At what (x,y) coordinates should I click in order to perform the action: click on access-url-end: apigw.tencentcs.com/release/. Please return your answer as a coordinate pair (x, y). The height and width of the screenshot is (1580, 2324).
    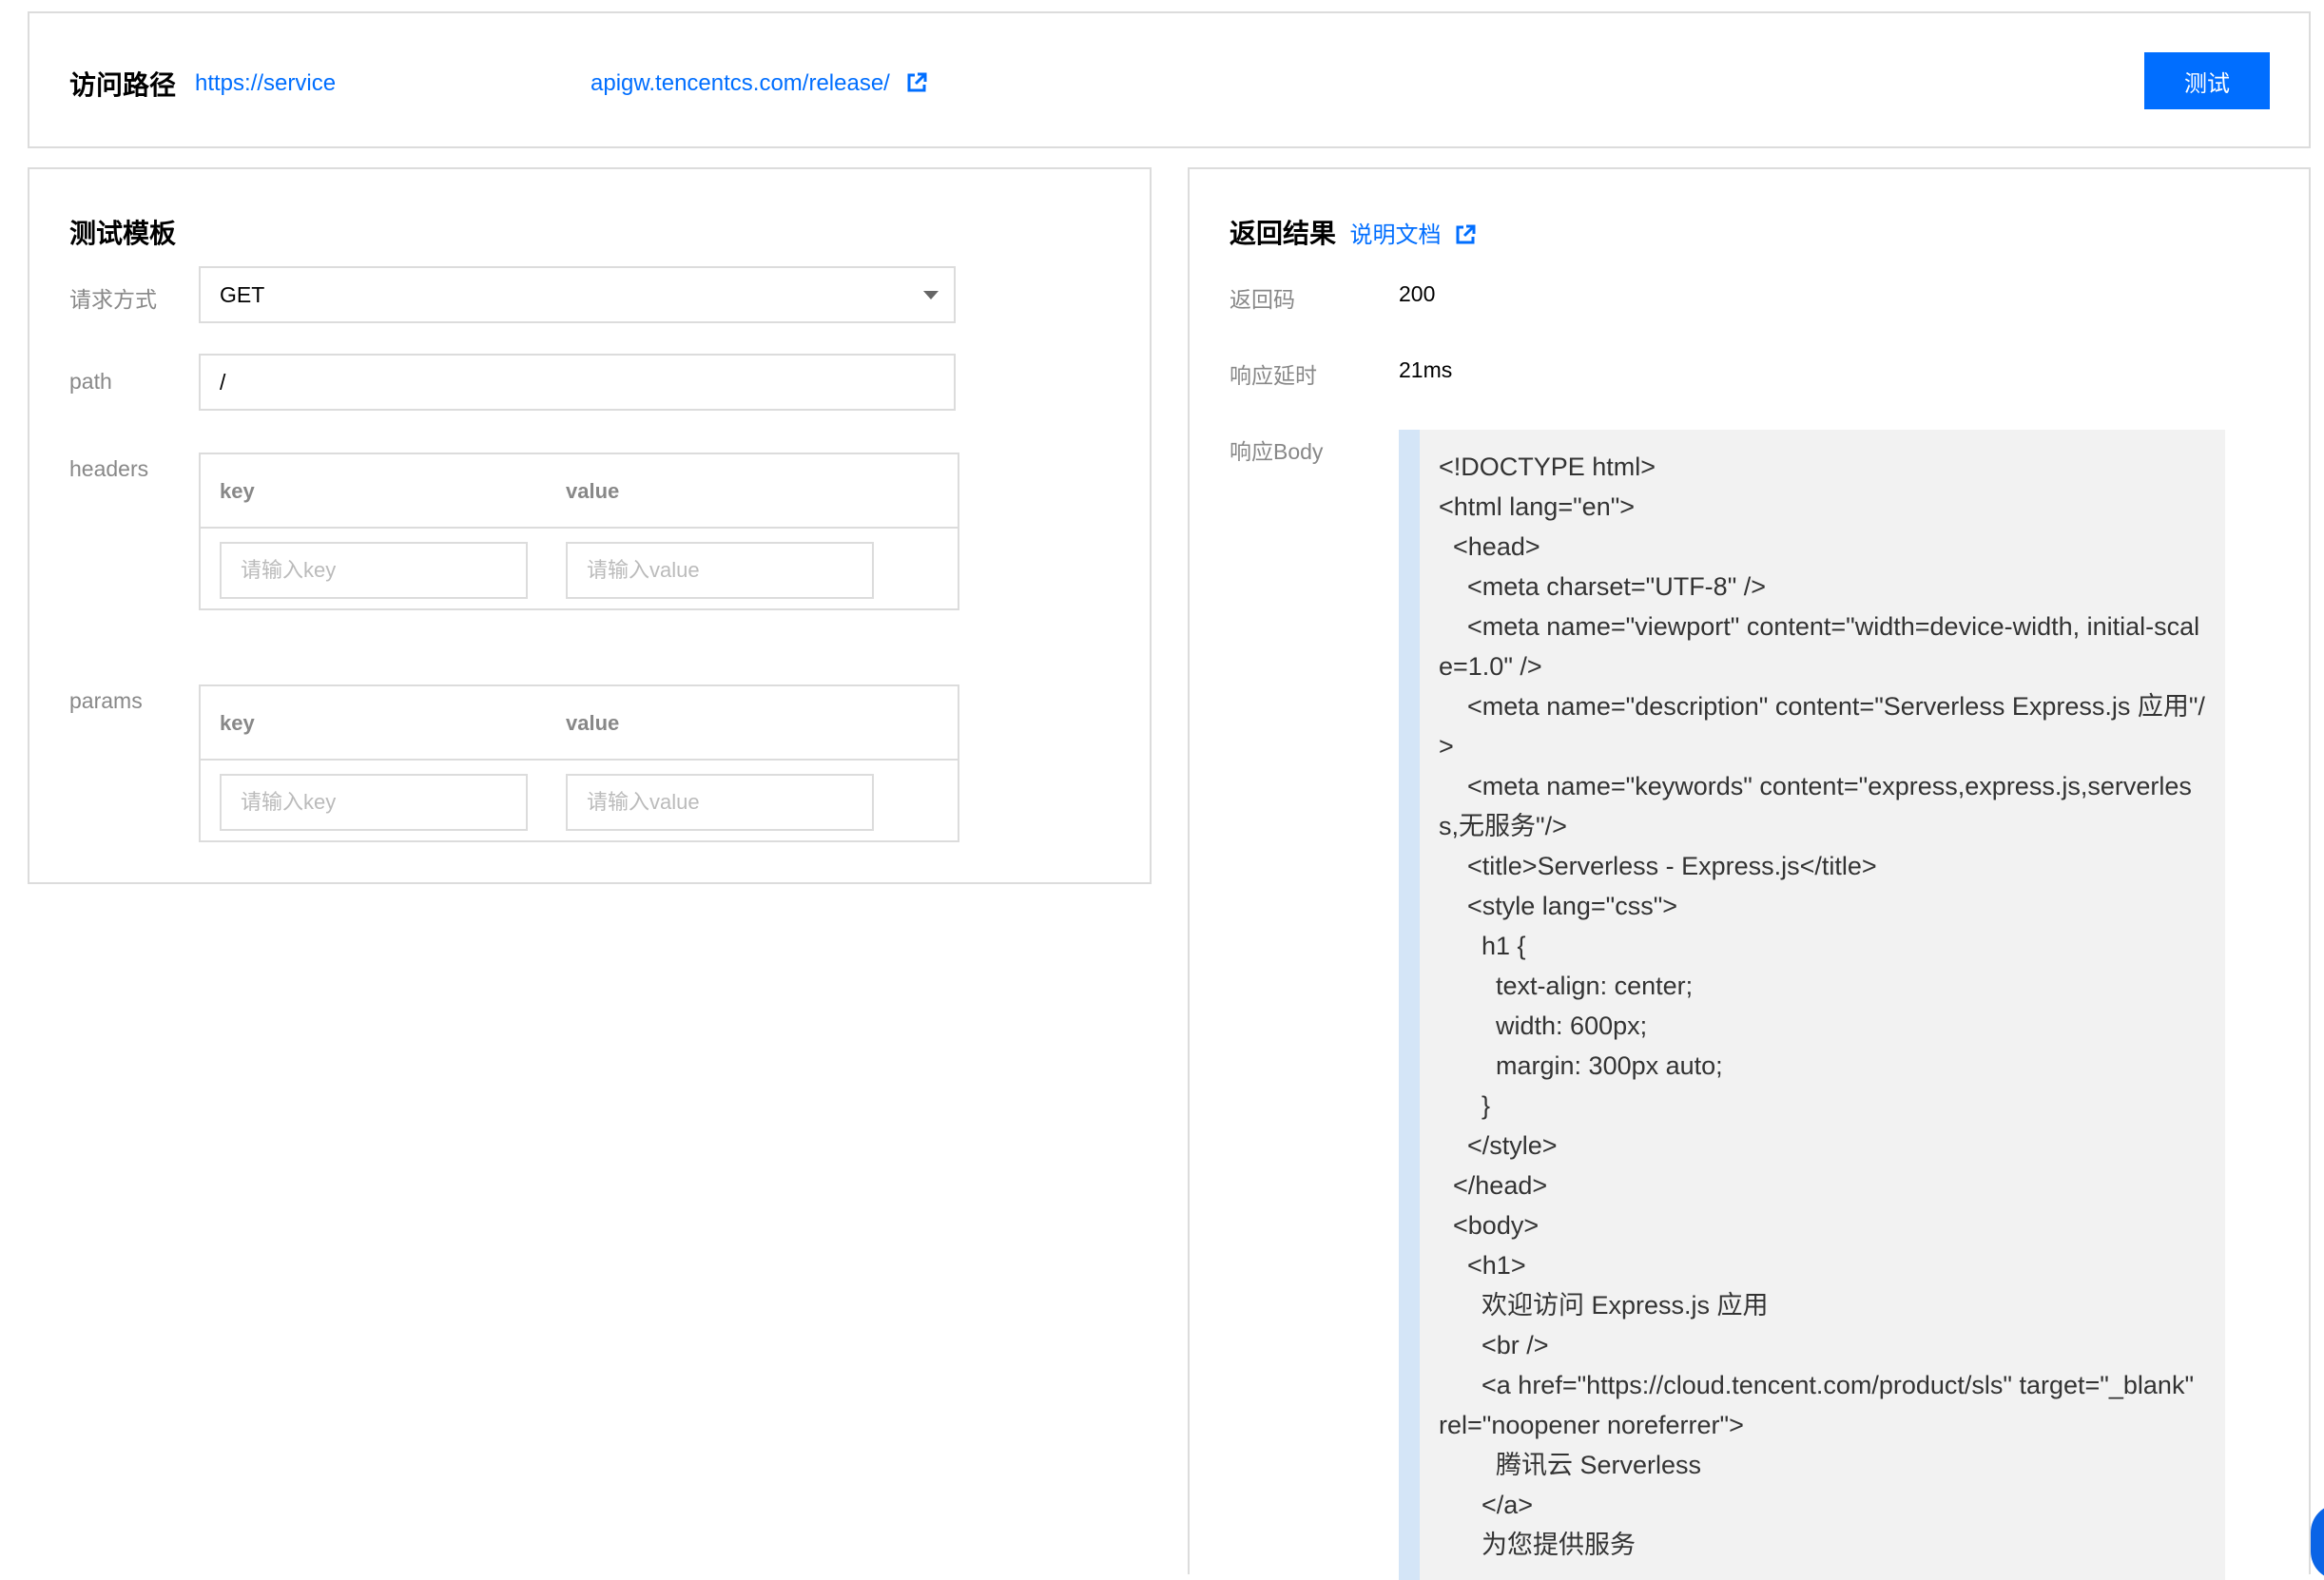
    Looking at the image, I should click on (740, 83).